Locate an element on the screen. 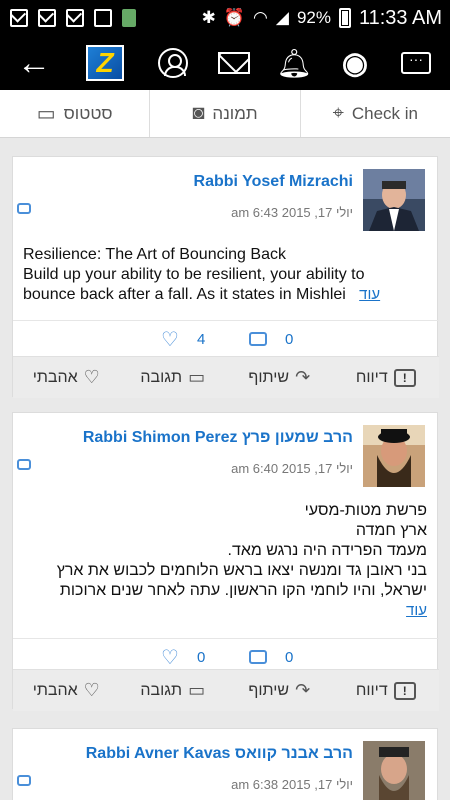  wifi-icon: ◠ is located at coordinates (260, 17).